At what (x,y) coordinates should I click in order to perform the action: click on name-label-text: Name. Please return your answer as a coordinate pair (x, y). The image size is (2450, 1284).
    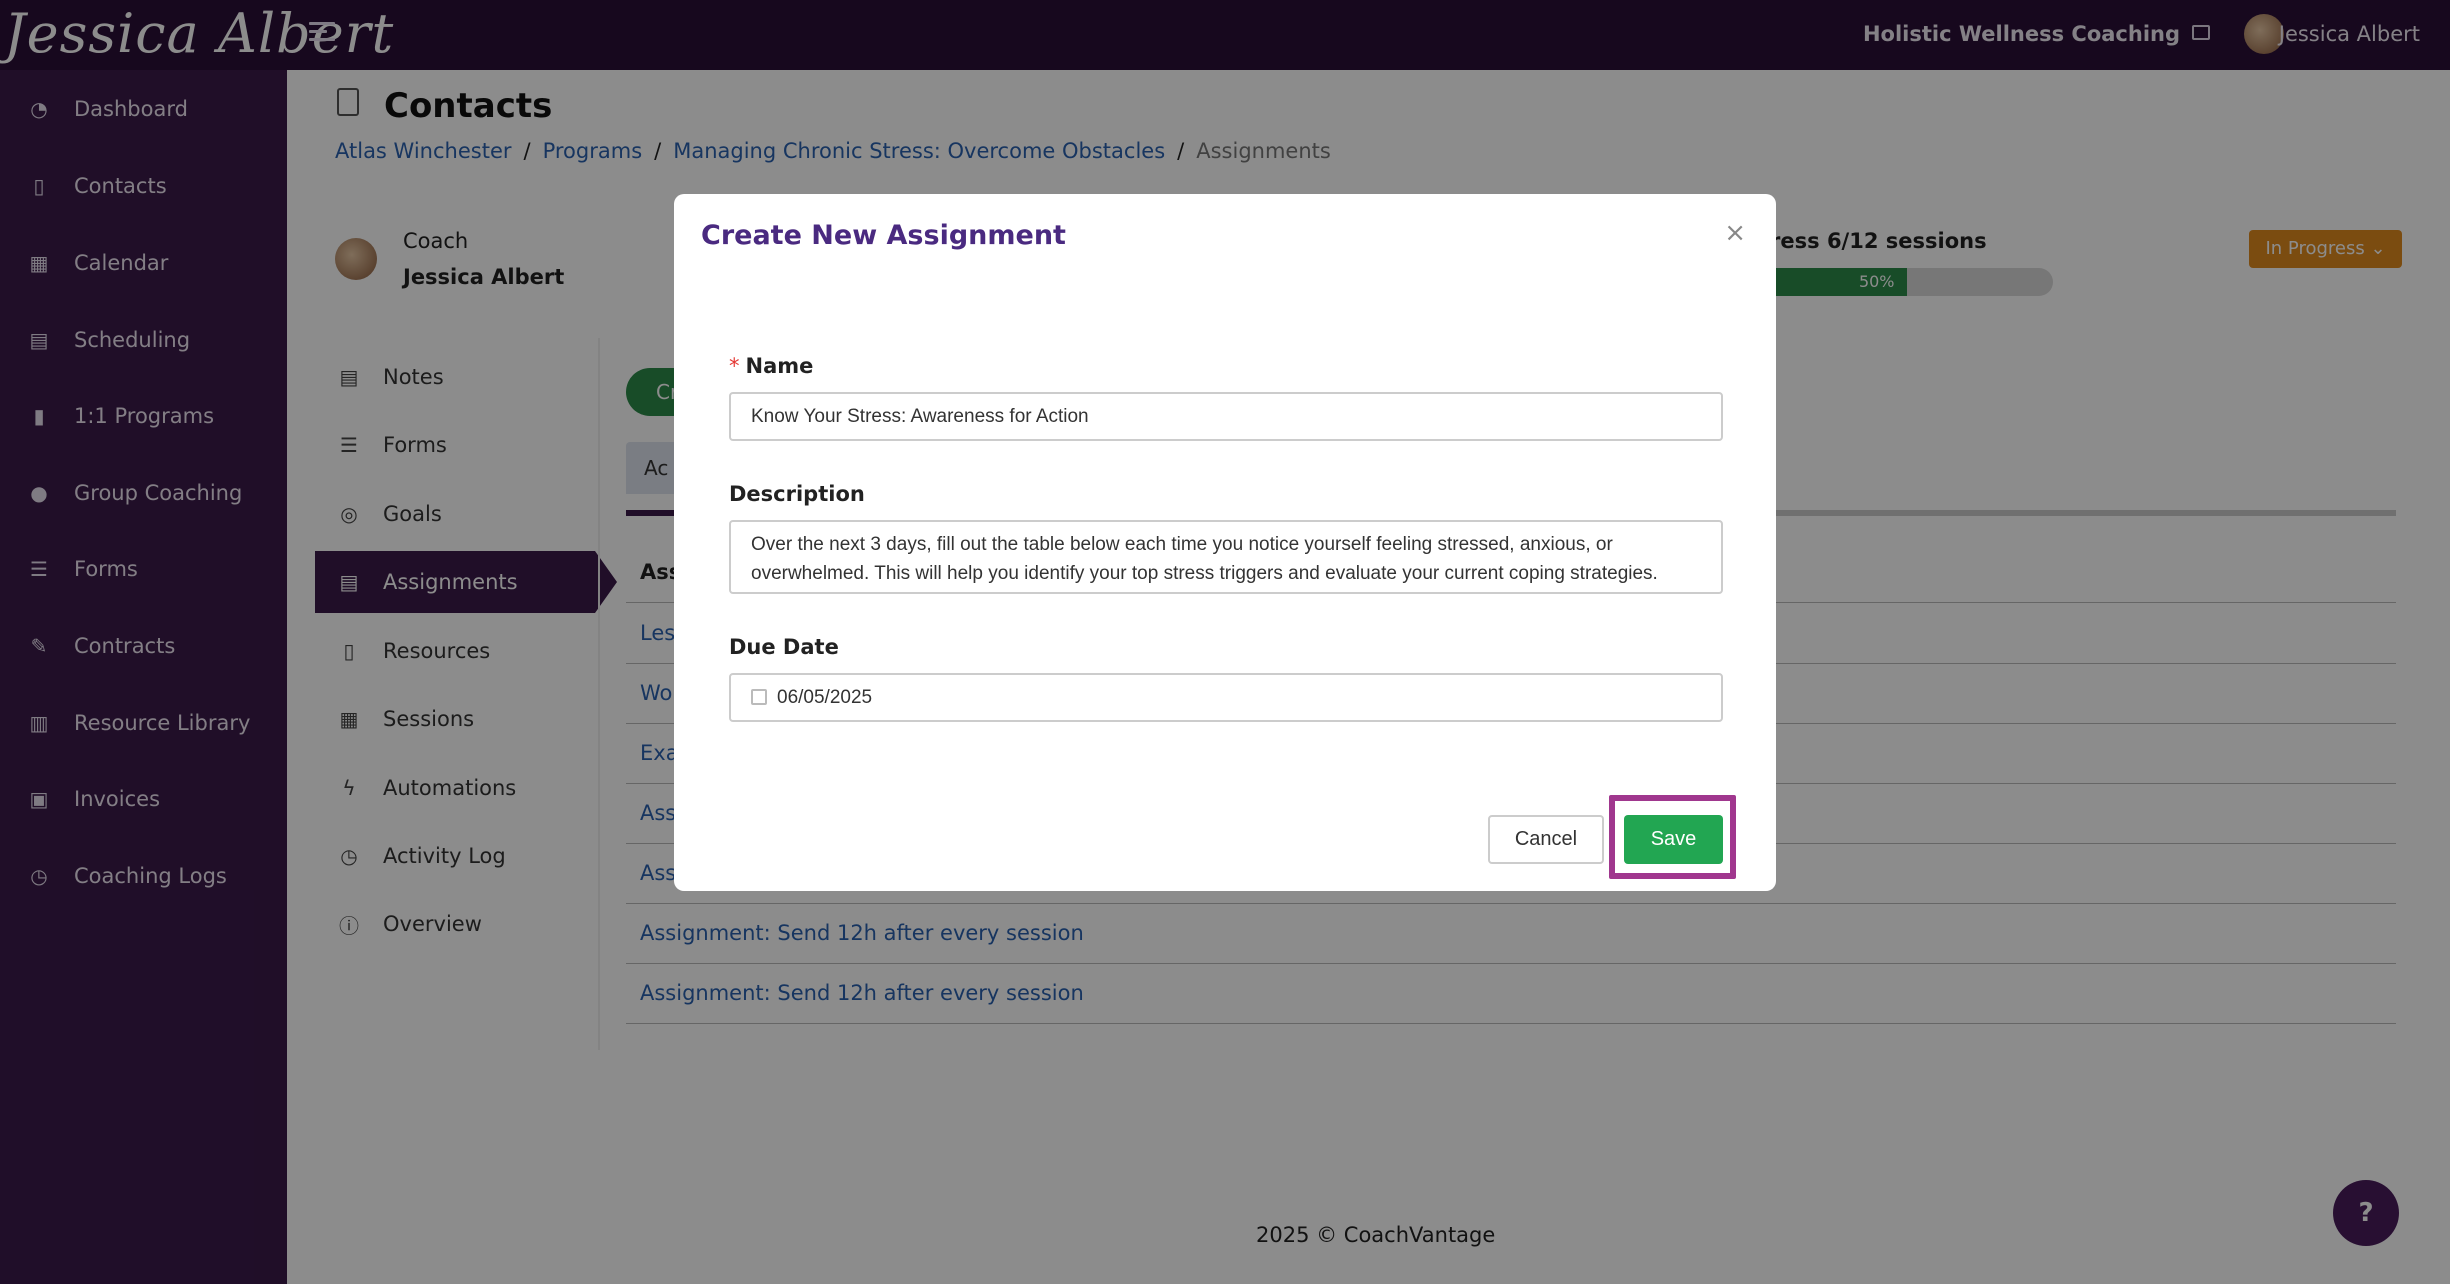
    Looking at the image, I should click on (779, 366).